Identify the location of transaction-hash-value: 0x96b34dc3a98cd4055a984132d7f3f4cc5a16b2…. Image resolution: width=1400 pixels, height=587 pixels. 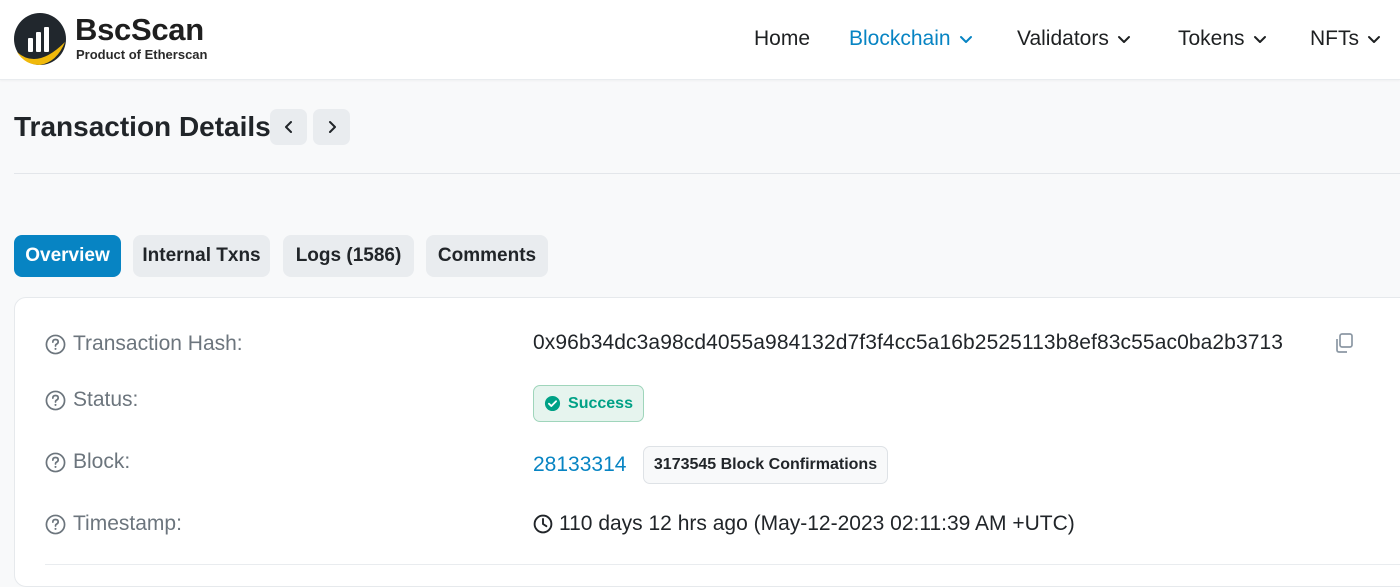
(908, 342).